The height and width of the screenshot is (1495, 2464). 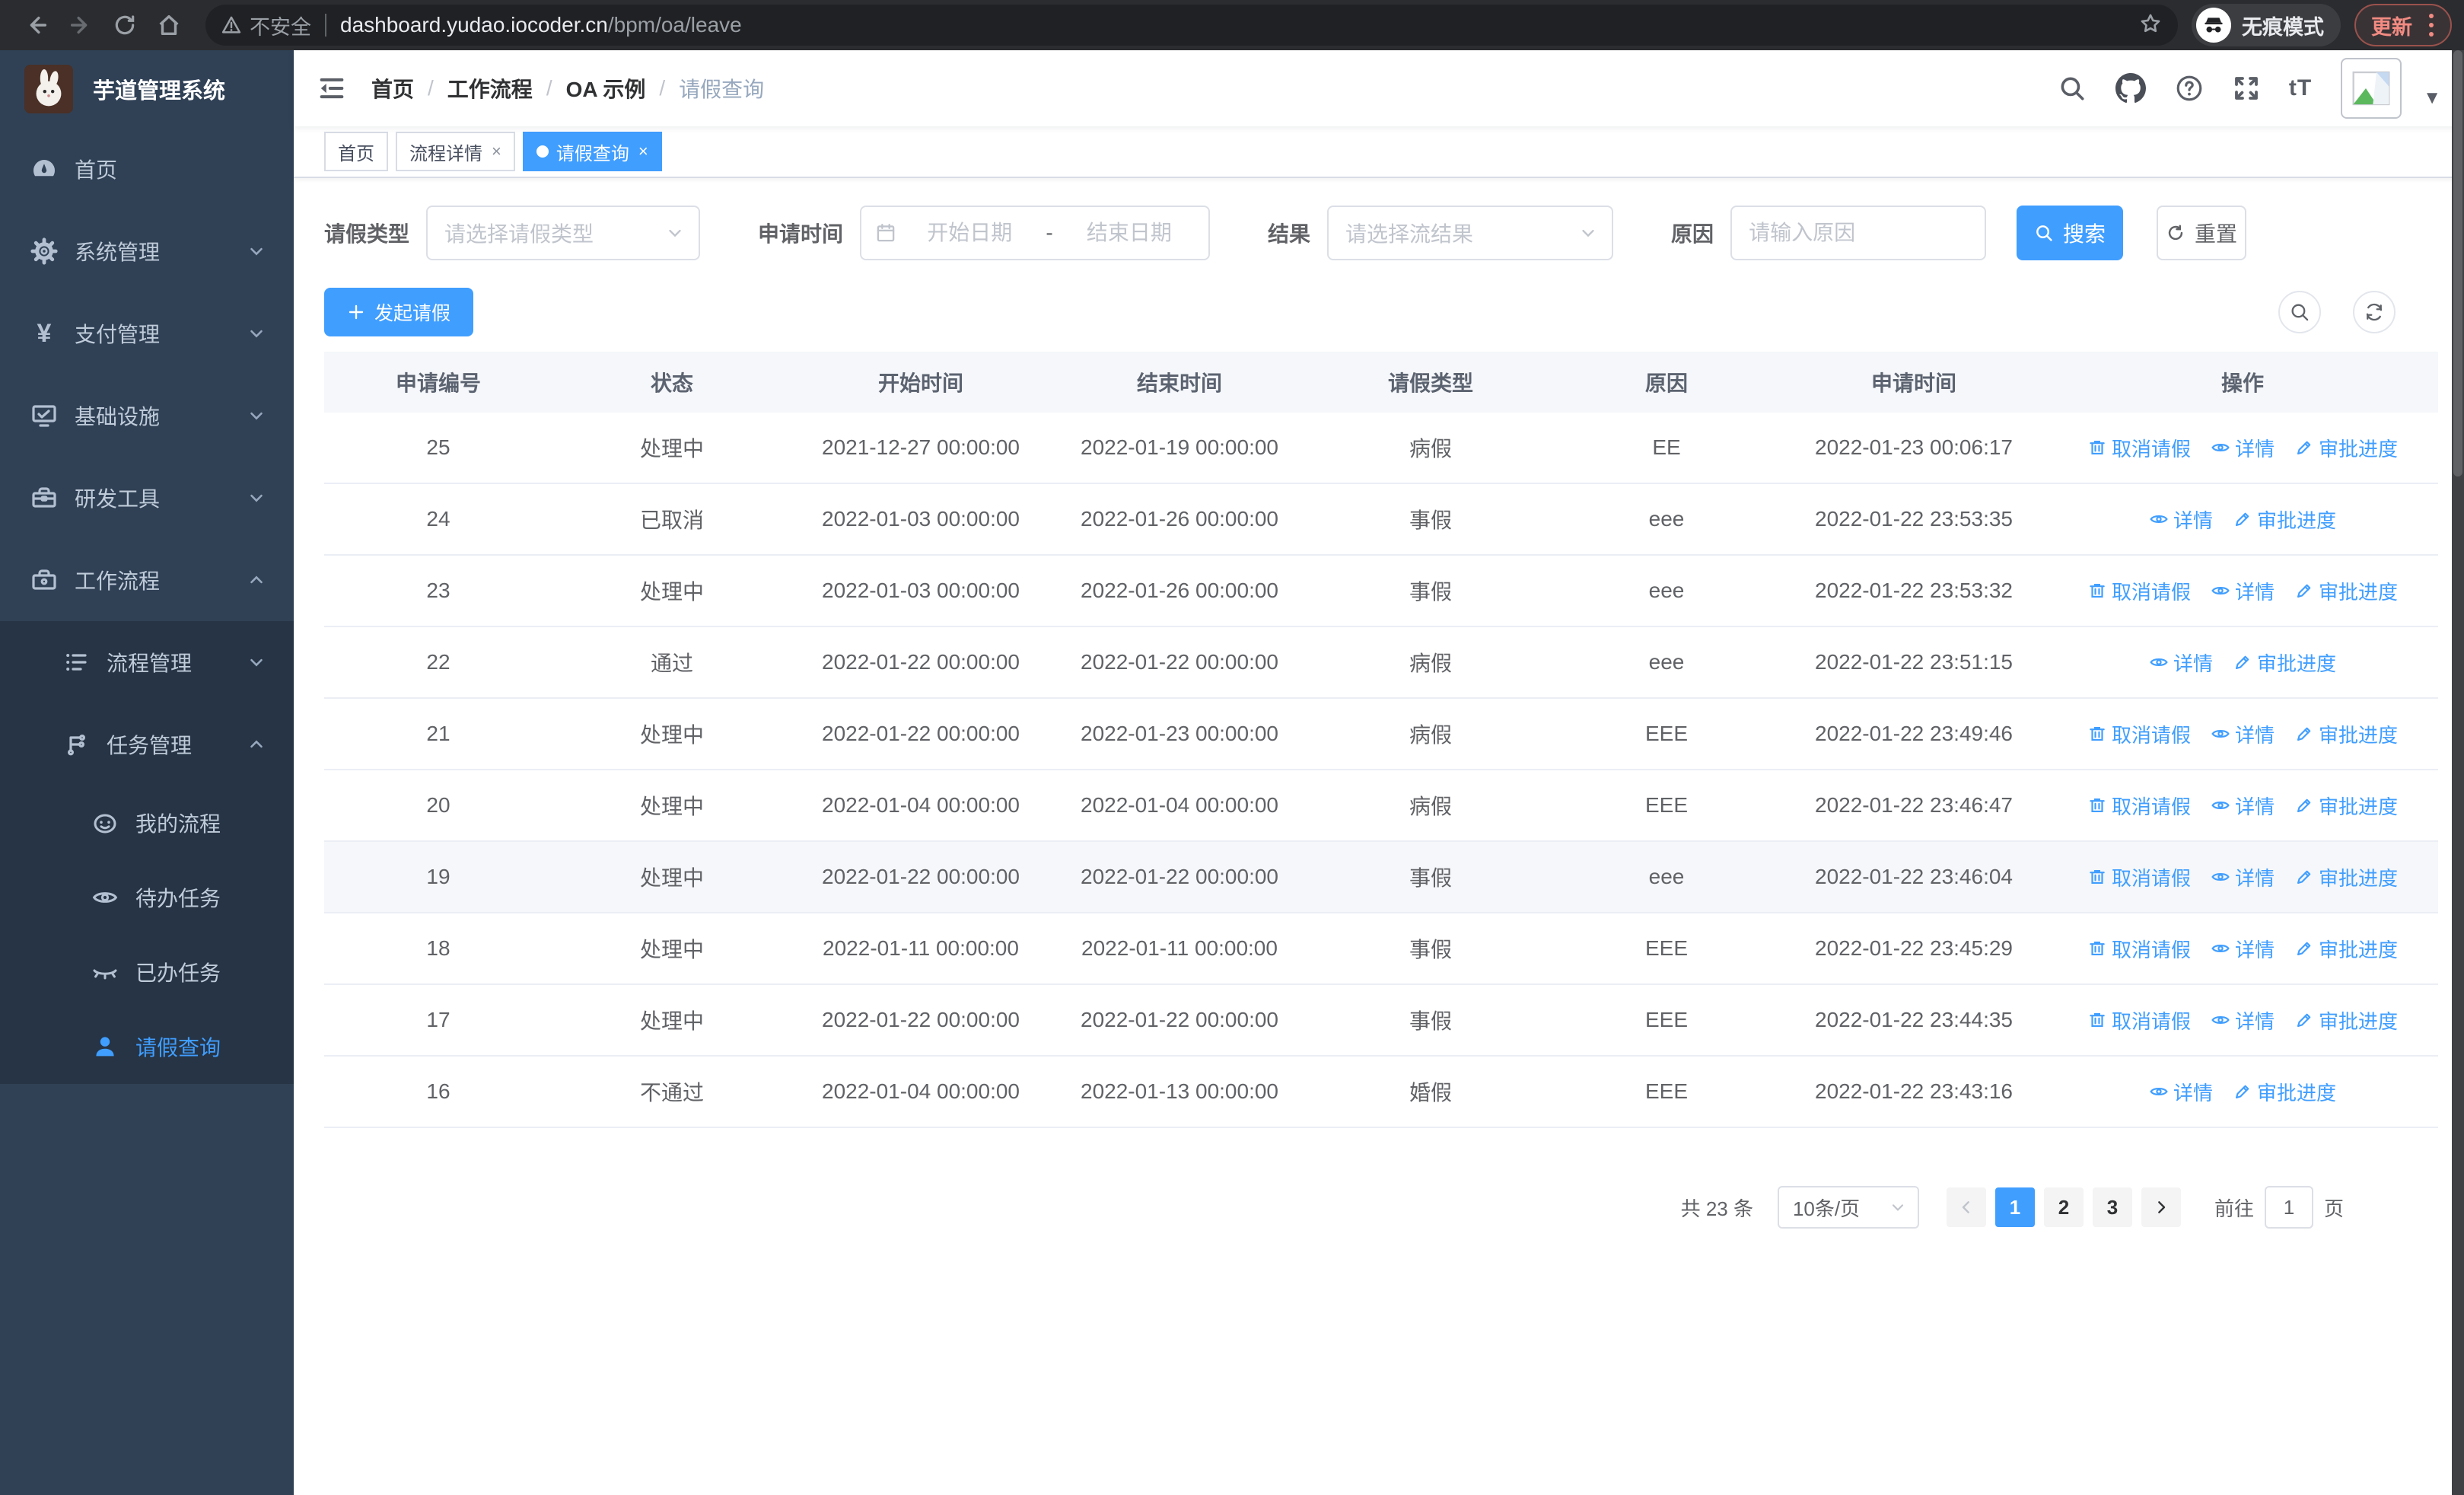 I want to click on table-search-toggle-icon, so click(x=2299, y=312).